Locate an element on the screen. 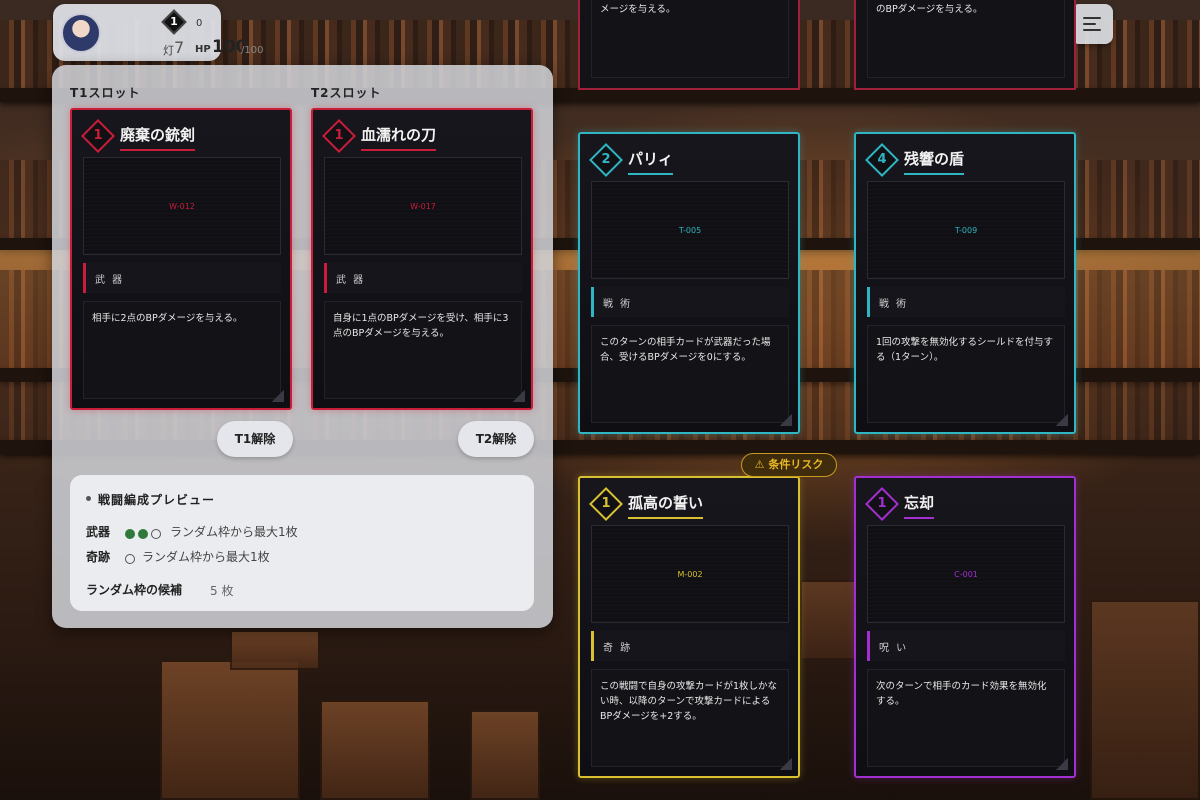  hand-card-oblivion: 1 忘却 C-001 呪 い次のターンで相手のカード効果を無効化する。 is located at coordinates (965, 627).